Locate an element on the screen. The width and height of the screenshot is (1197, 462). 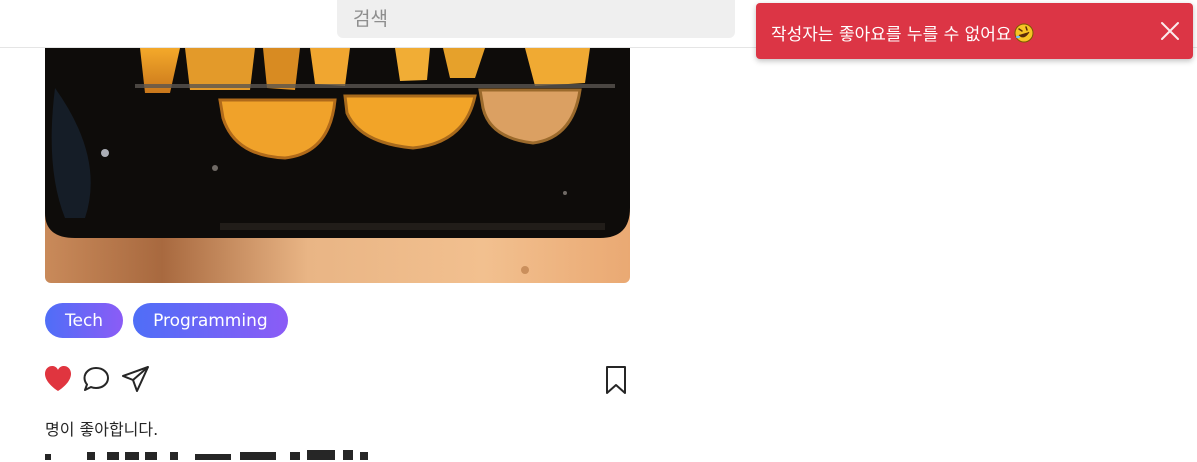
error-toast: 작성자는 좋아요를 누를 수 없어요 is located at coordinates (974, 31).